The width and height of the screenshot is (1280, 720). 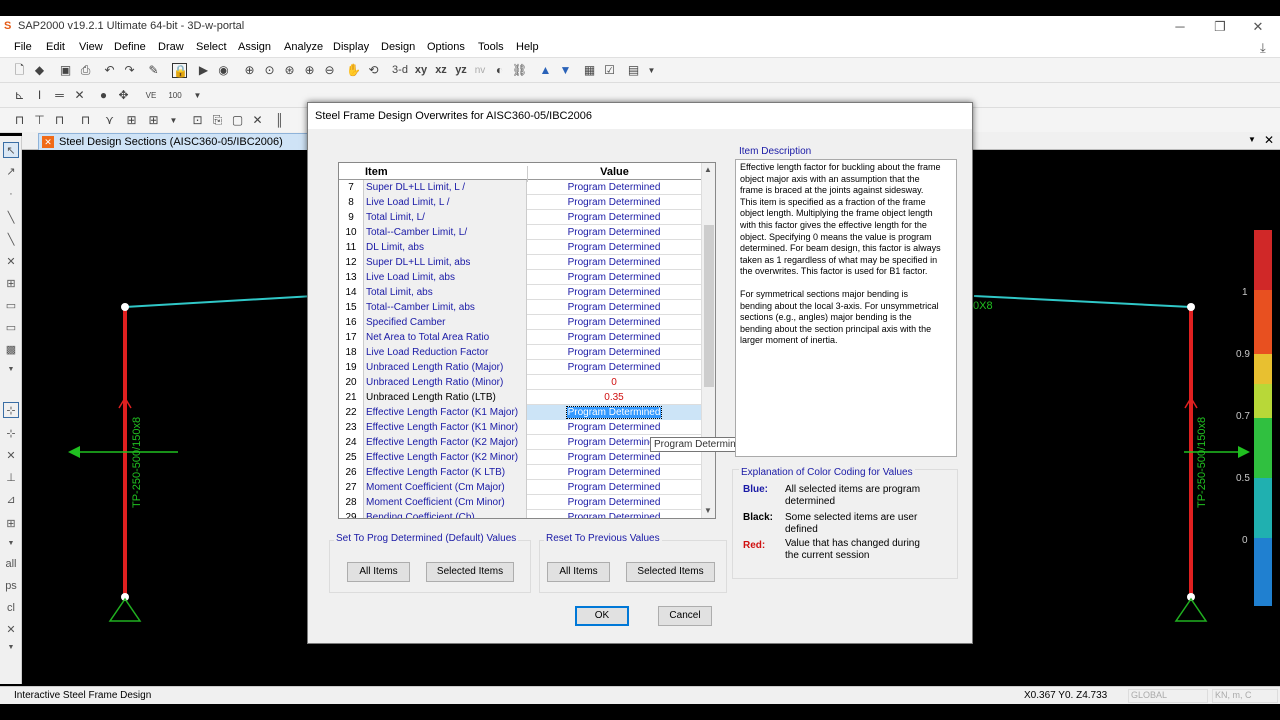 I want to click on draw-area2-icon: ▭, so click(x=11, y=328).